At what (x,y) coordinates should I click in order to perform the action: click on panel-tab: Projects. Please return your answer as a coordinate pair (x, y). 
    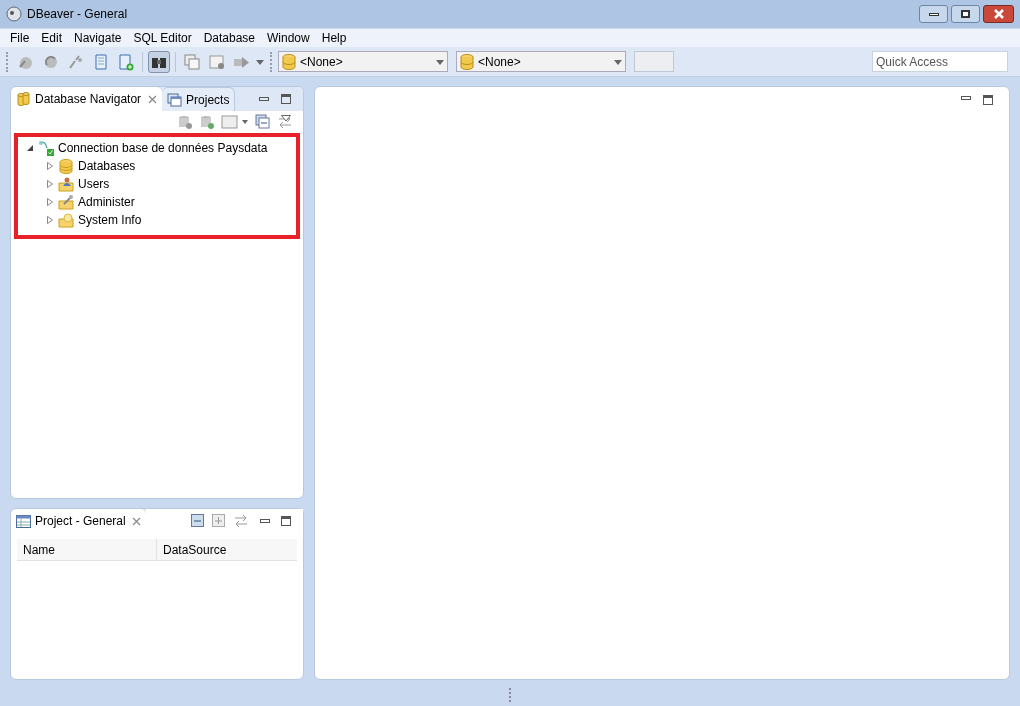
    Looking at the image, I should click on (199, 99).